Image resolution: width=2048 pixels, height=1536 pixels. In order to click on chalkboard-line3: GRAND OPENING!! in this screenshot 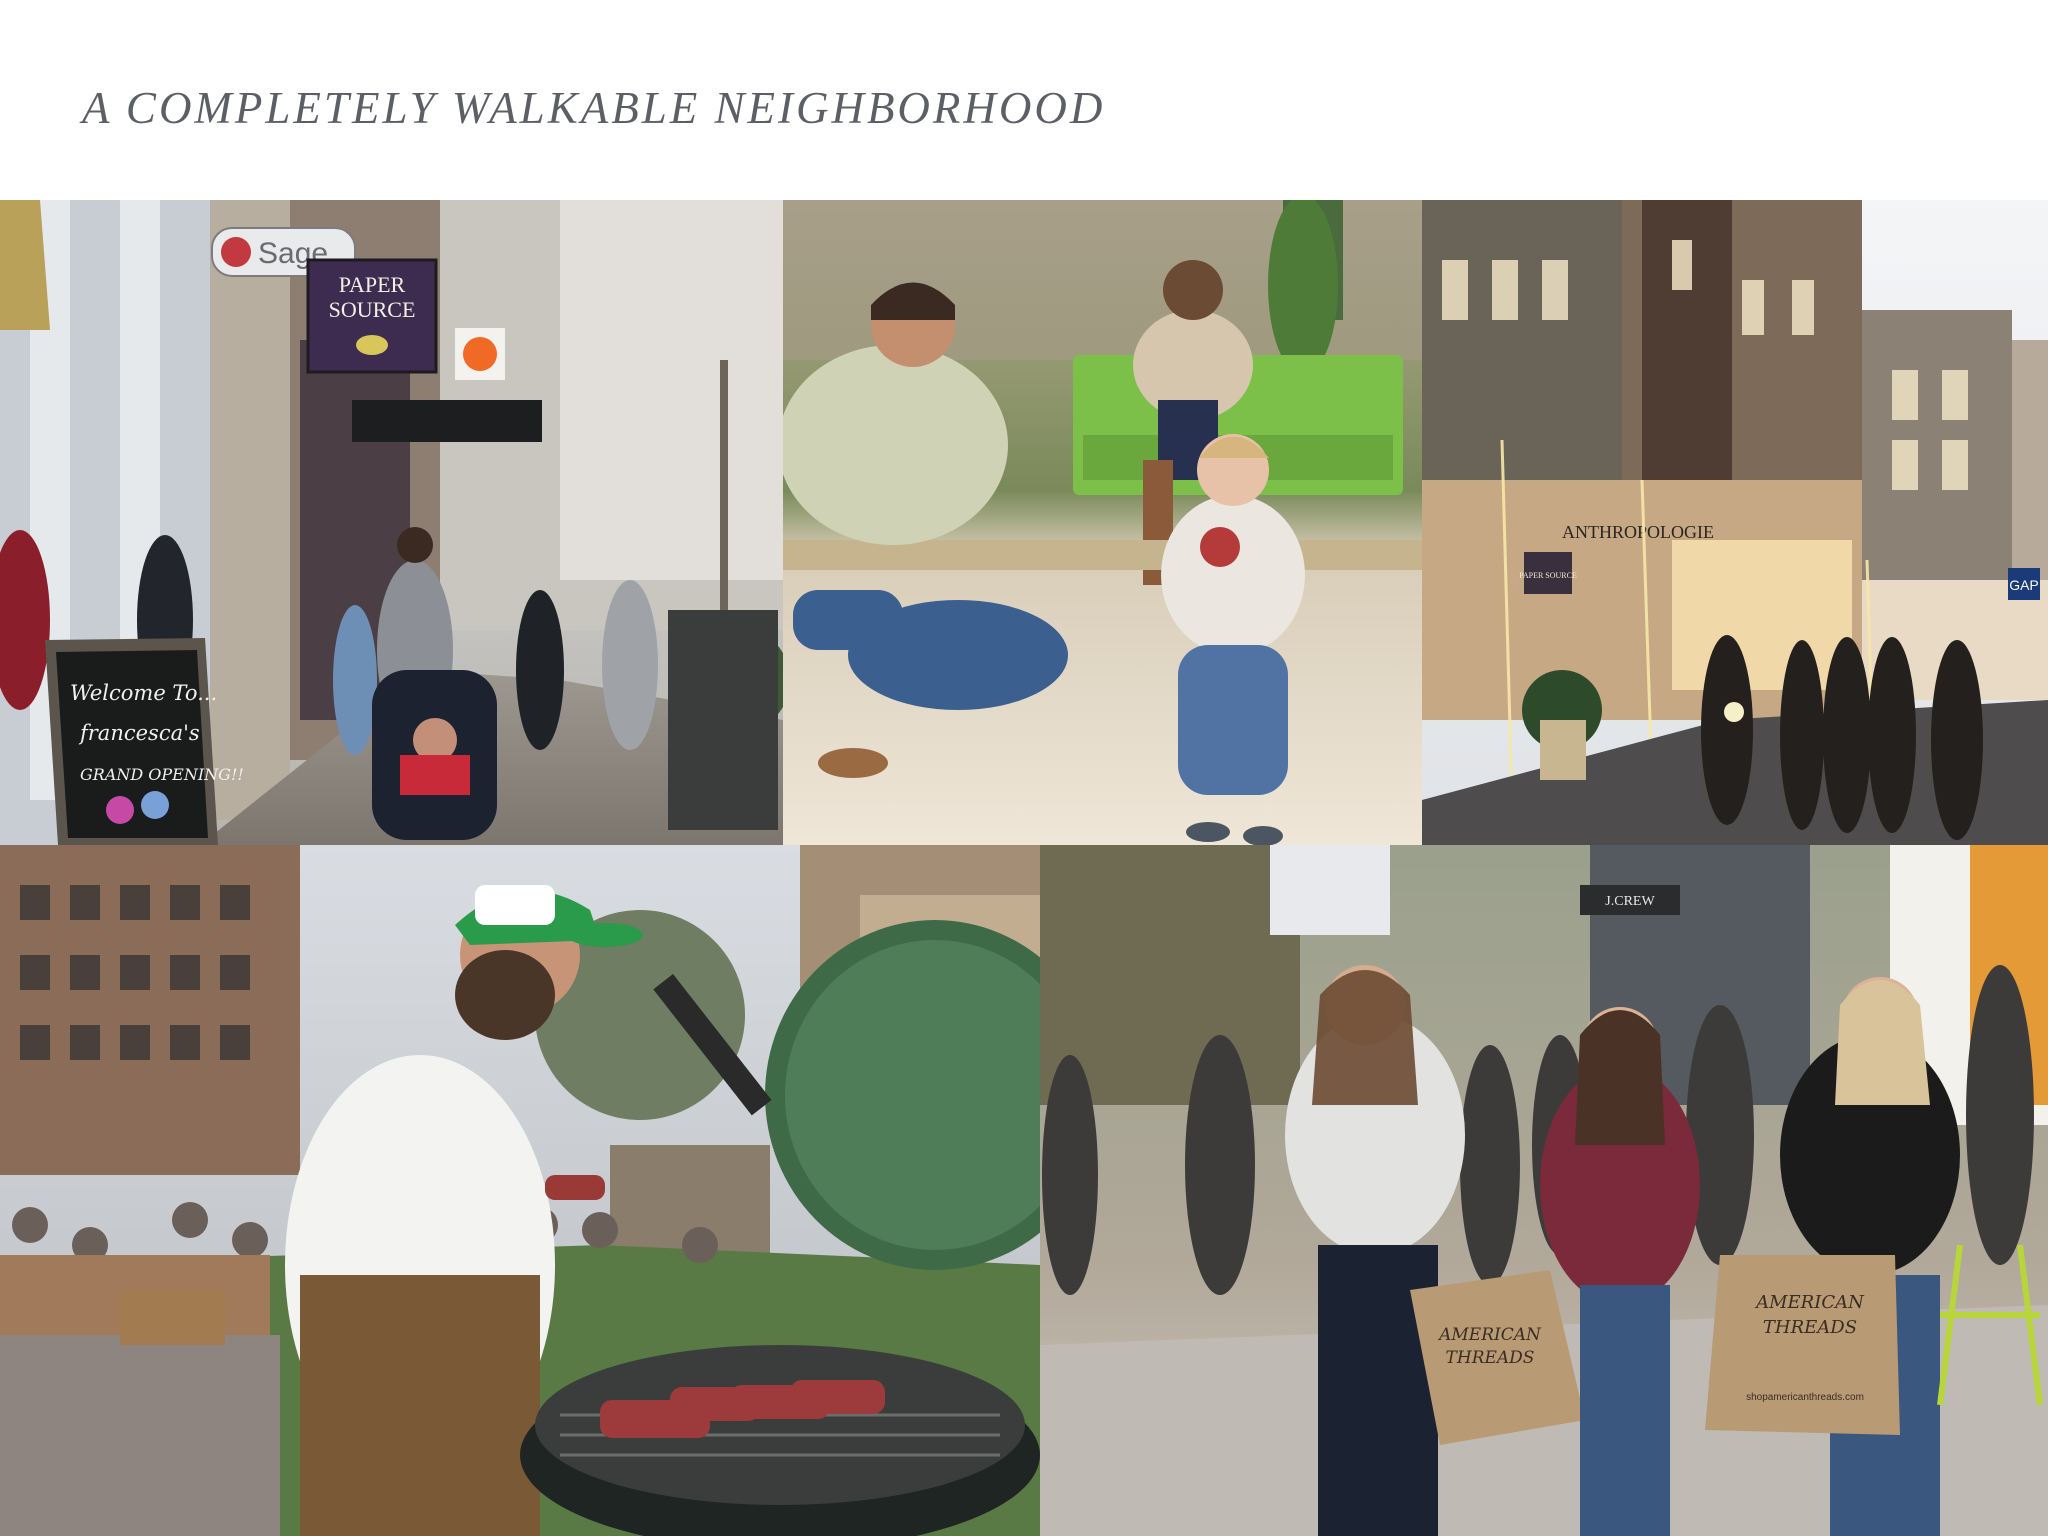, I will do `click(162, 774)`.